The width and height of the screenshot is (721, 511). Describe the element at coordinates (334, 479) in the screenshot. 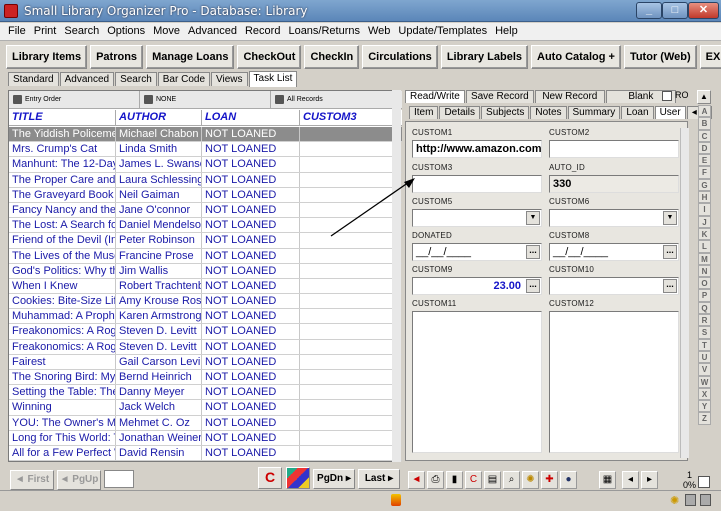

I see `pgdn-button: PgDn ▸` at that location.